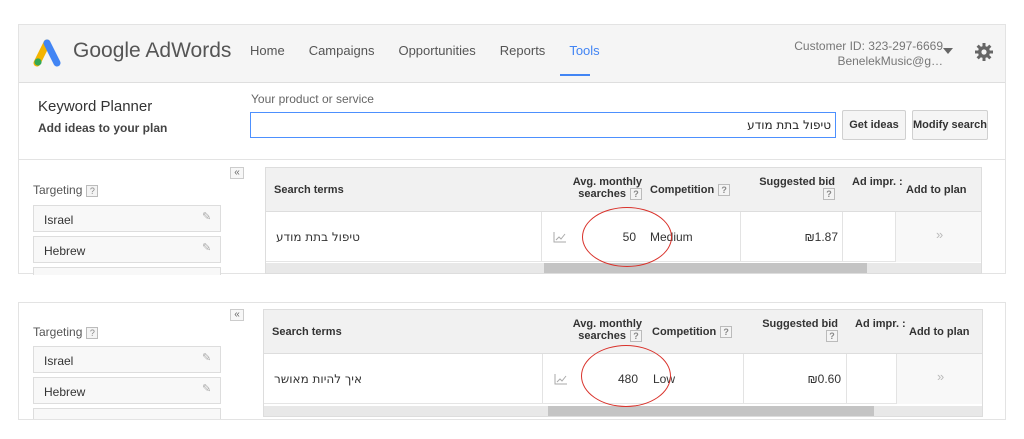 This screenshot has width=1024, height=439. What do you see at coordinates (584, 50) in the screenshot?
I see `nav-tools: Tools` at bounding box center [584, 50].